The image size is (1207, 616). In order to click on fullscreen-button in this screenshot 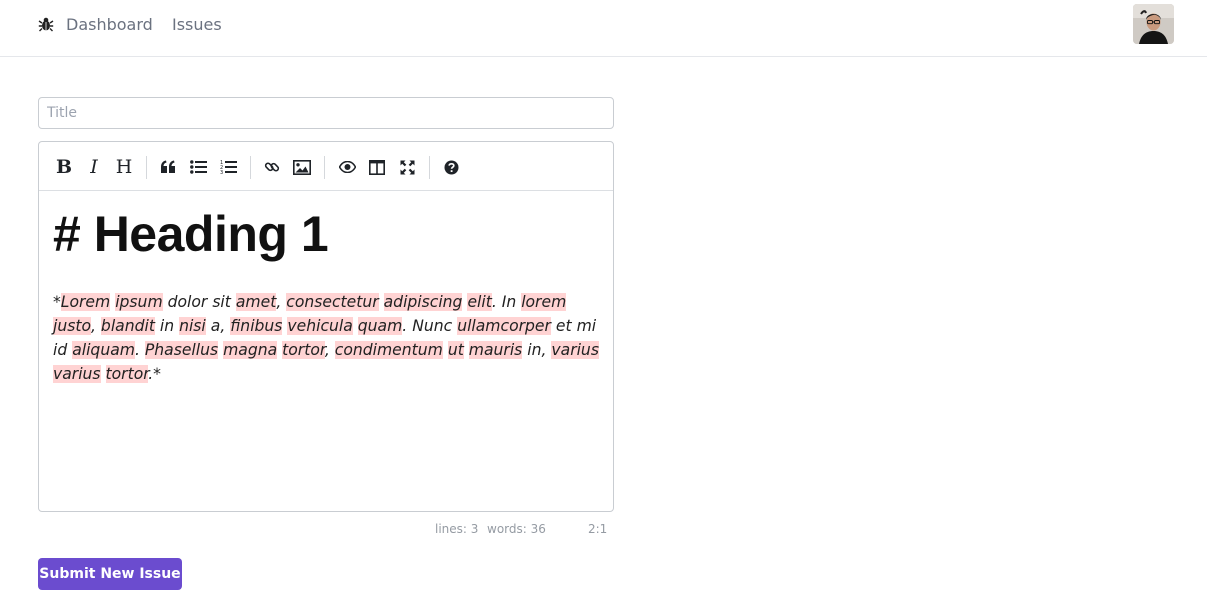, I will do `click(407, 167)`.